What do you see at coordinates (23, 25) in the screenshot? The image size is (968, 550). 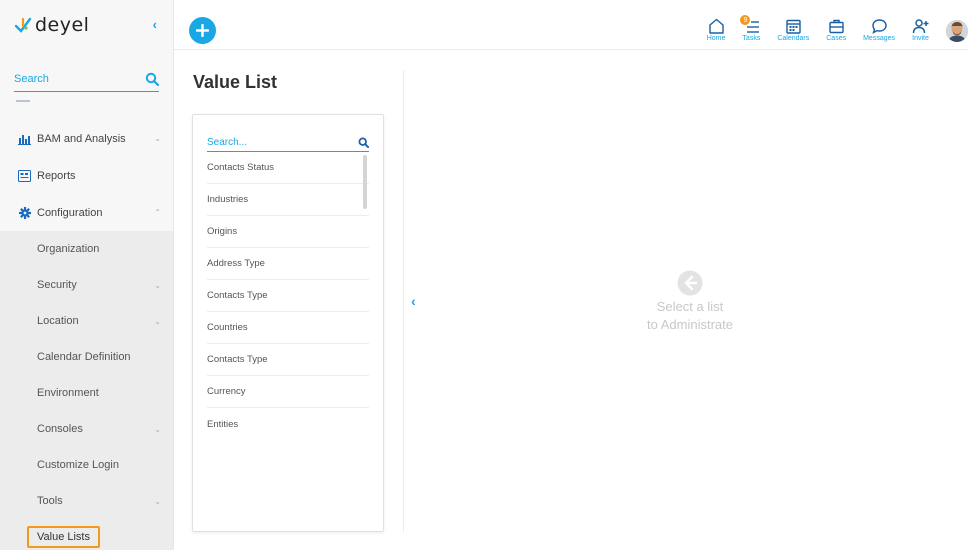 I see `logo-mark-icon` at bounding box center [23, 25].